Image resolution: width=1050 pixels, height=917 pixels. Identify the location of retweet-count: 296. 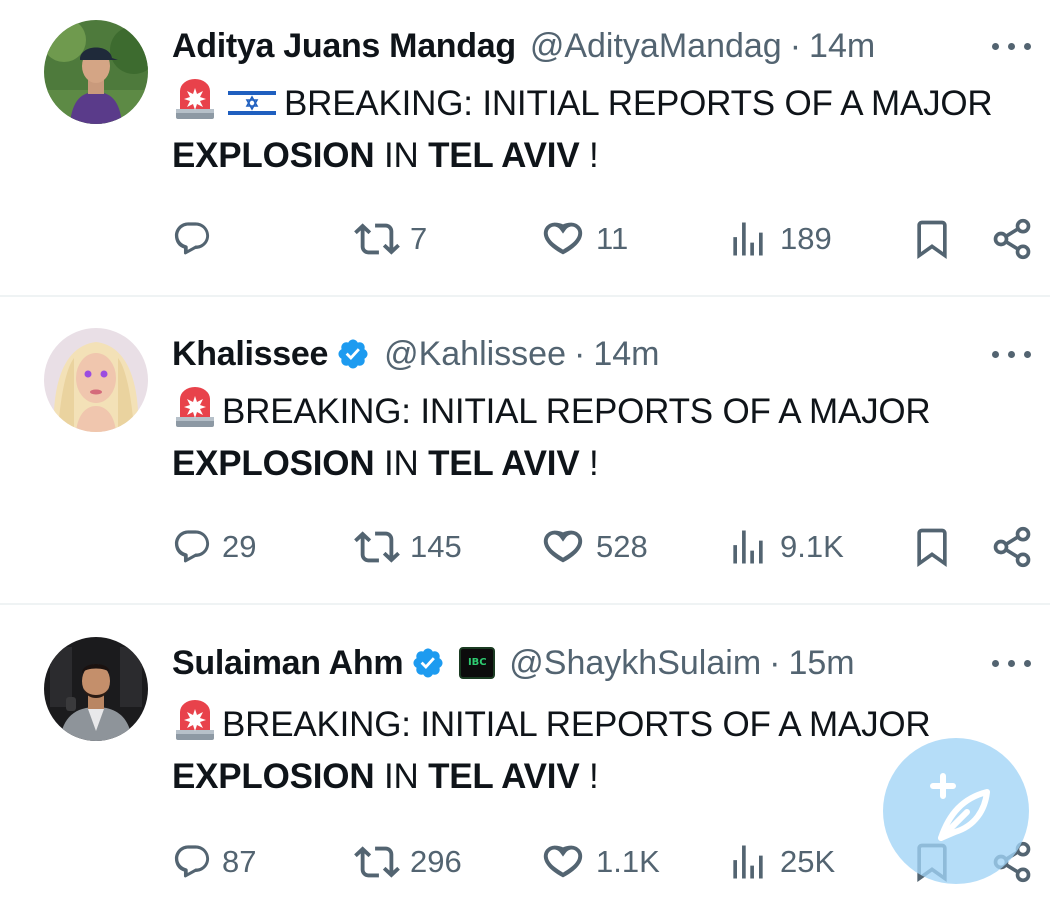
(436, 861).